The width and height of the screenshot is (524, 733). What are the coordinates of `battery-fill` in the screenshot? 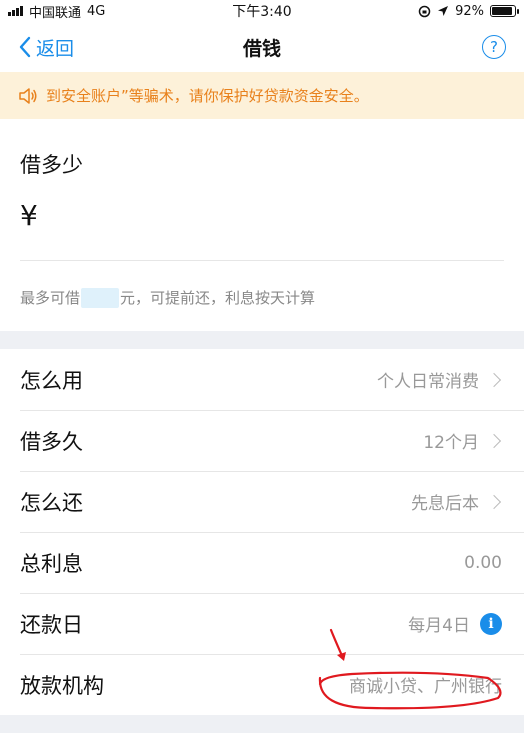 It's located at (502, 11).